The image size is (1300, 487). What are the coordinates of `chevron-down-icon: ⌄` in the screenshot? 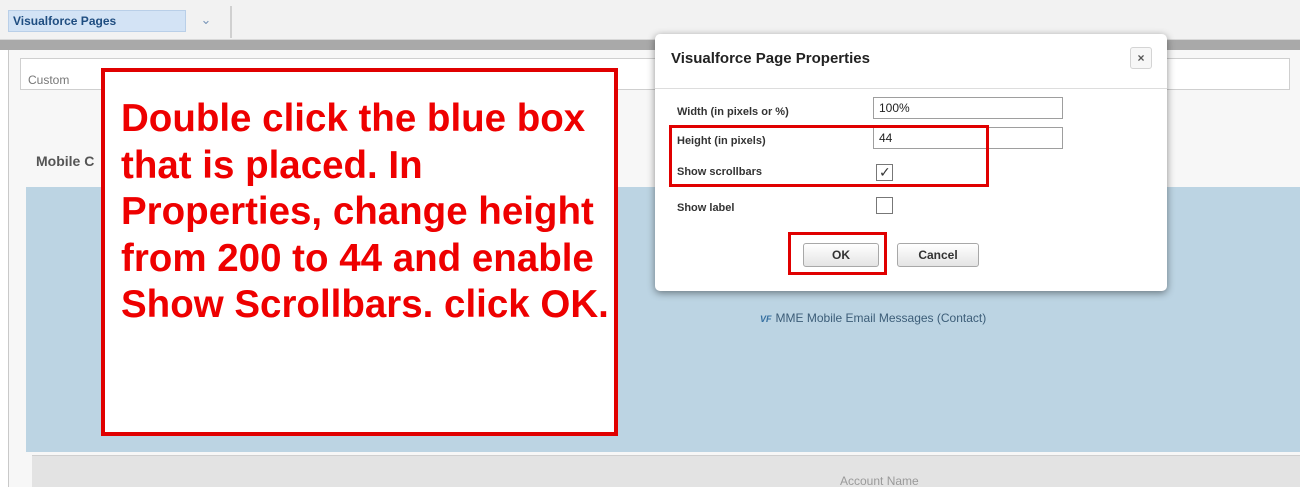 It's located at (206, 21).